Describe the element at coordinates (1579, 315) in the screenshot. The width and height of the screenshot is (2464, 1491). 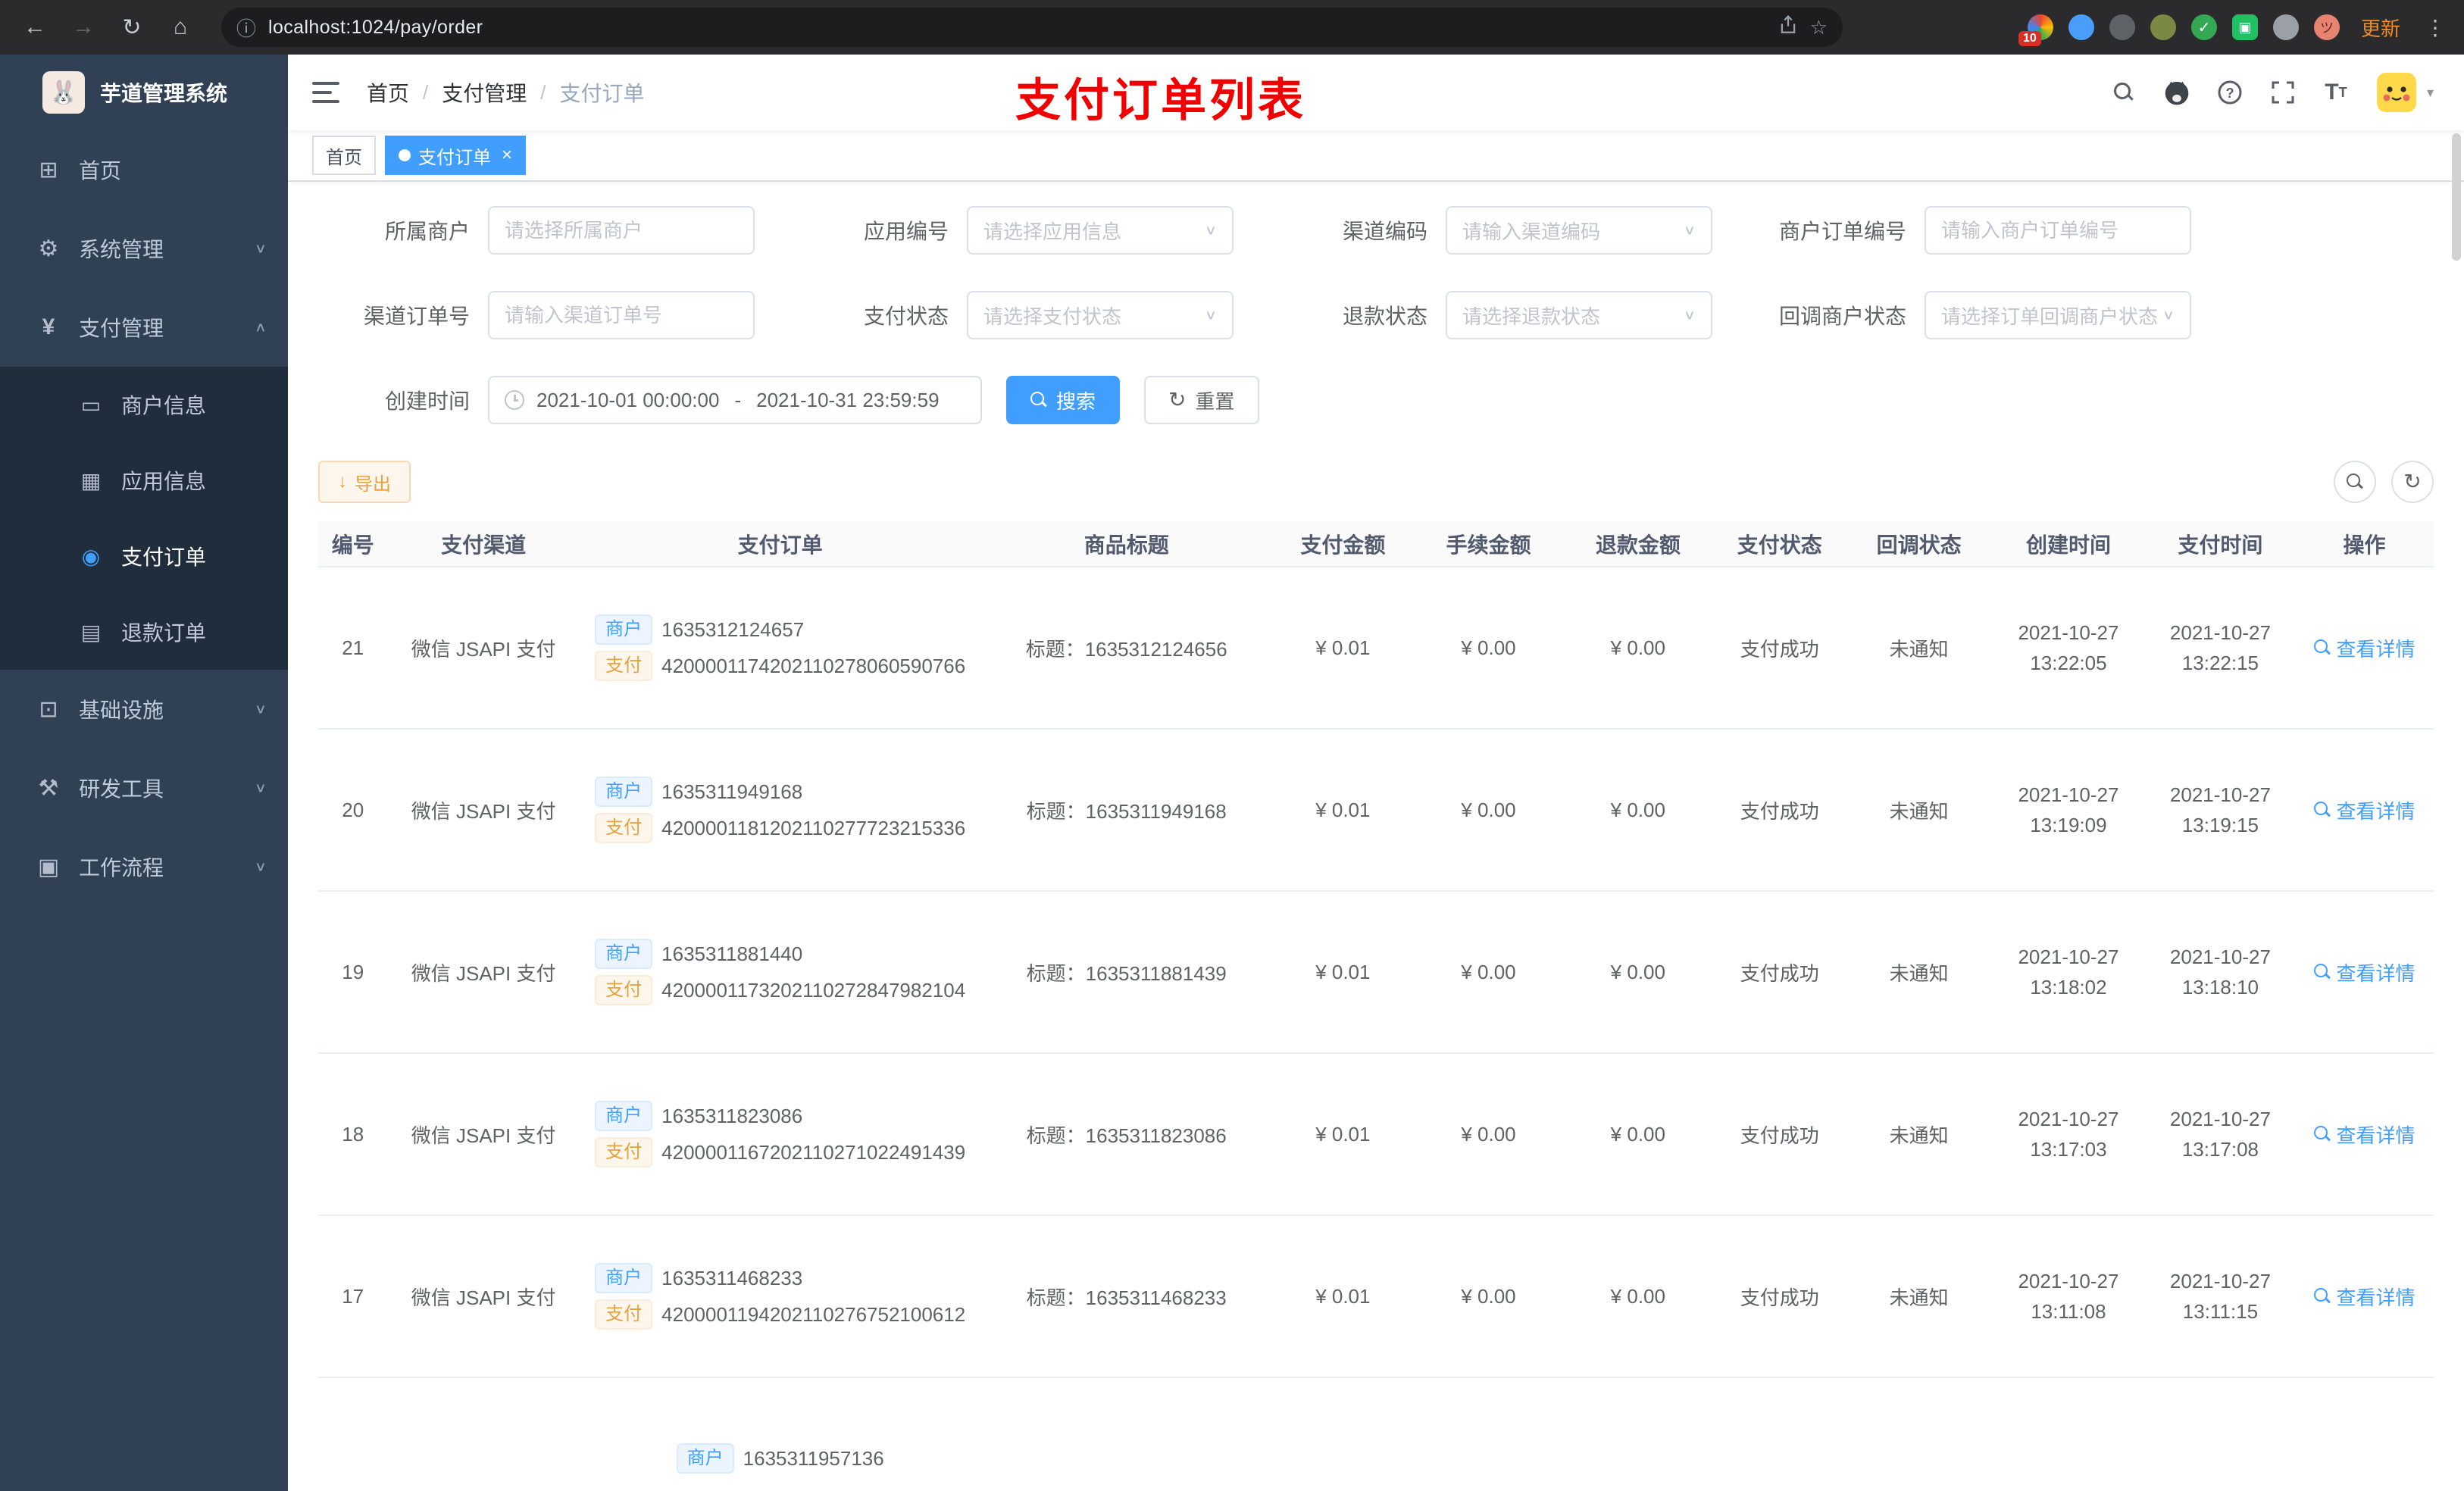
I see `refund-status-select: 请选择退款状态 ∨` at that location.